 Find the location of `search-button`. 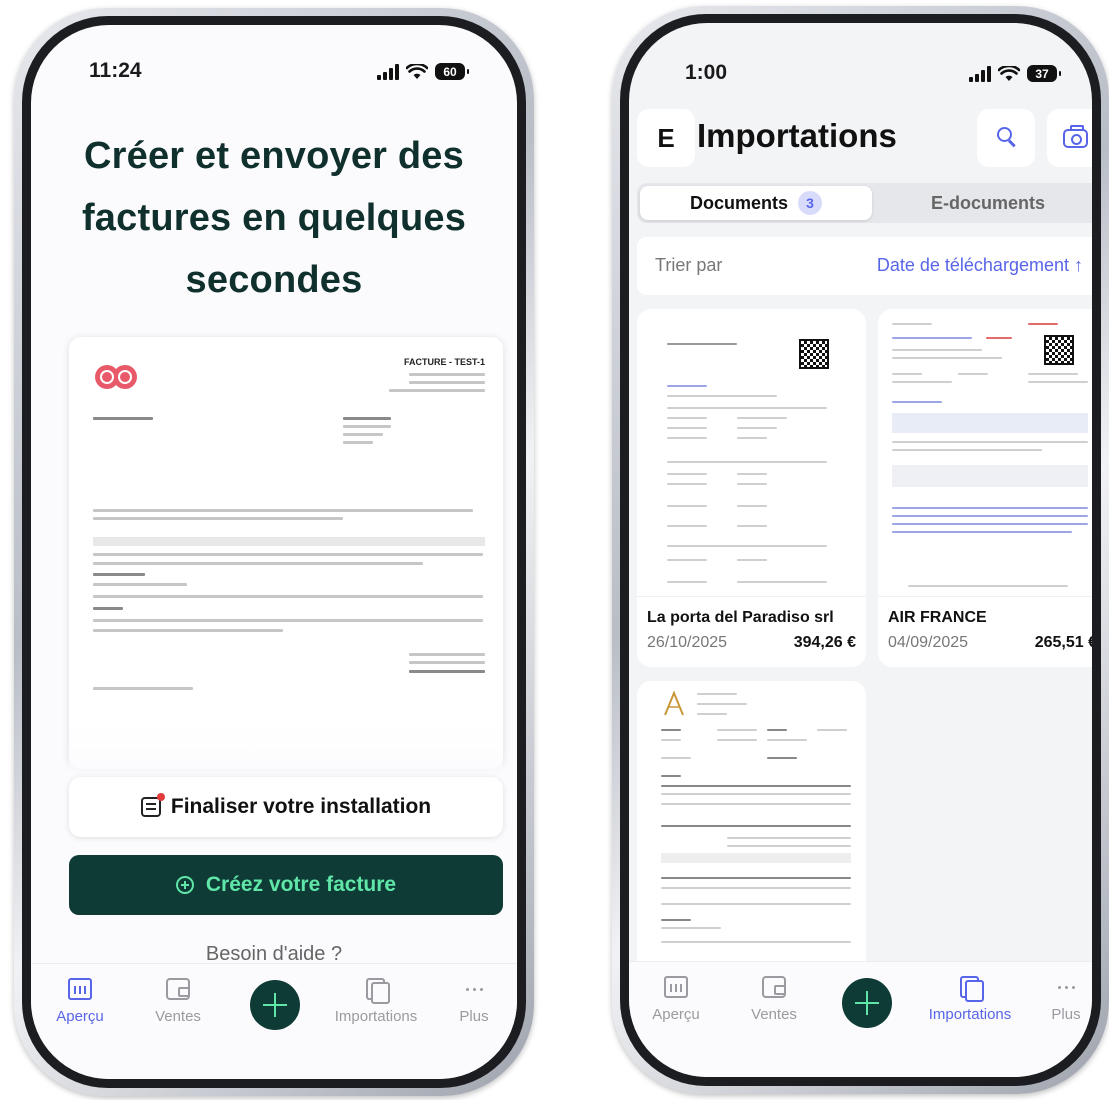

search-button is located at coordinates (1006, 138).